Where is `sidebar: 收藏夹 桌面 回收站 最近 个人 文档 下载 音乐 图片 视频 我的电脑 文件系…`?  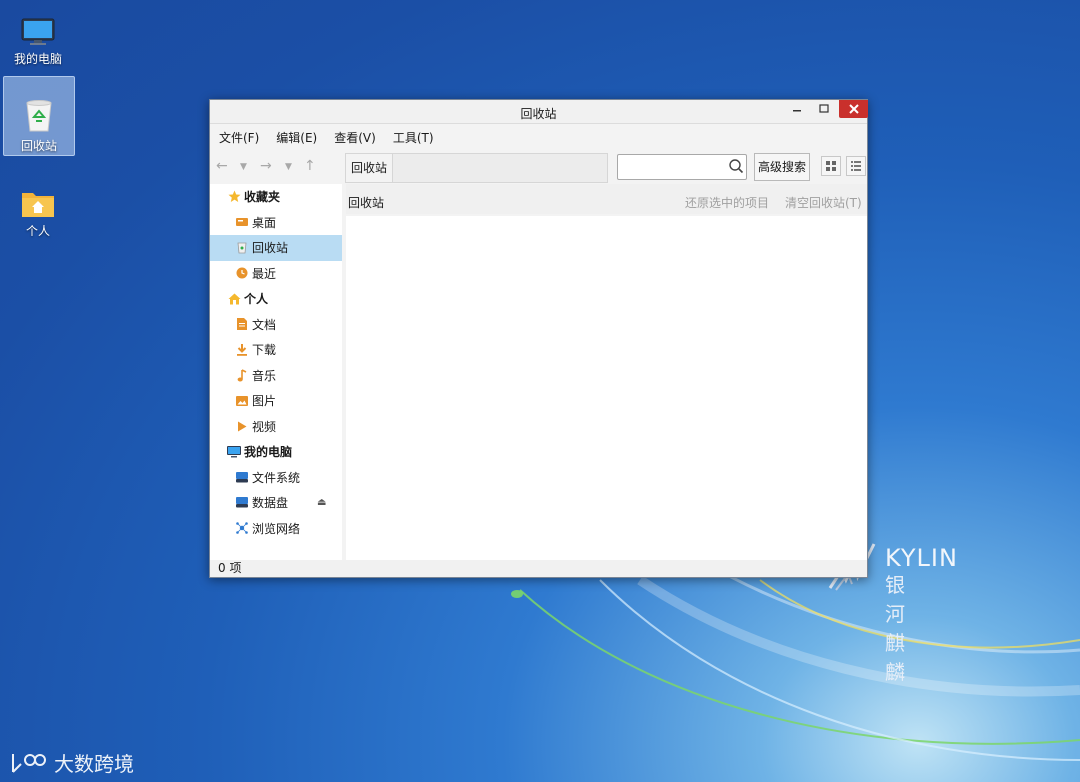
sidebar: 收藏夹 桌面 回收站 最近 个人 文档 下载 音乐 图片 视频 我的电脑 文件系… is located at coordinates (276, 372).